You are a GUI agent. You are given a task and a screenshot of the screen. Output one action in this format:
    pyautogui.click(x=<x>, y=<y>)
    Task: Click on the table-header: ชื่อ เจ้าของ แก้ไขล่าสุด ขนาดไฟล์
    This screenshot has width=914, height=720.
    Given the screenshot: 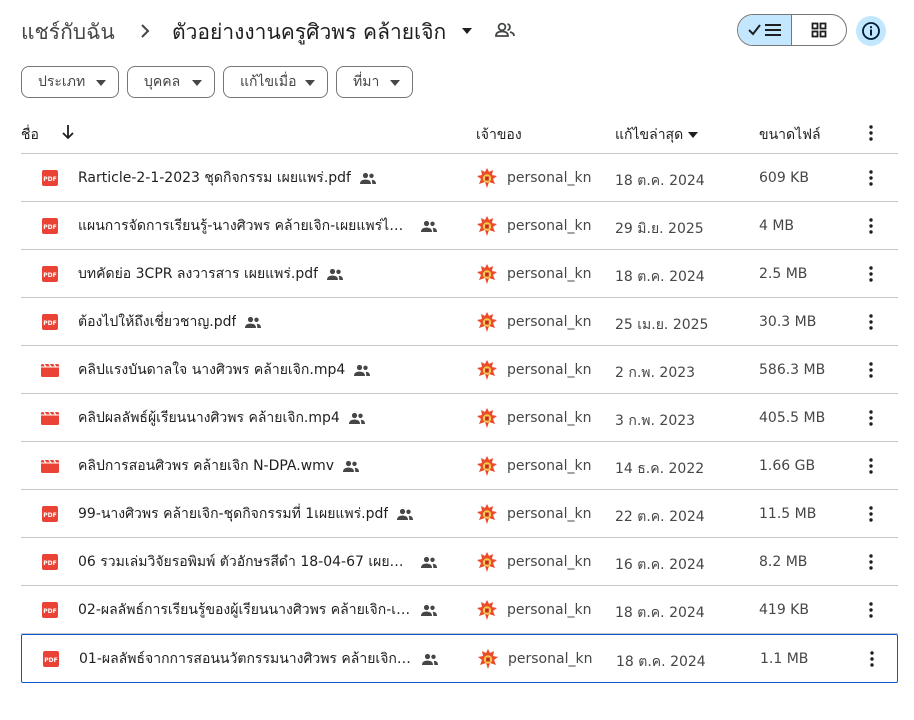 What is the action you would take?
    pyautogui.click(x=459, y=132)
    